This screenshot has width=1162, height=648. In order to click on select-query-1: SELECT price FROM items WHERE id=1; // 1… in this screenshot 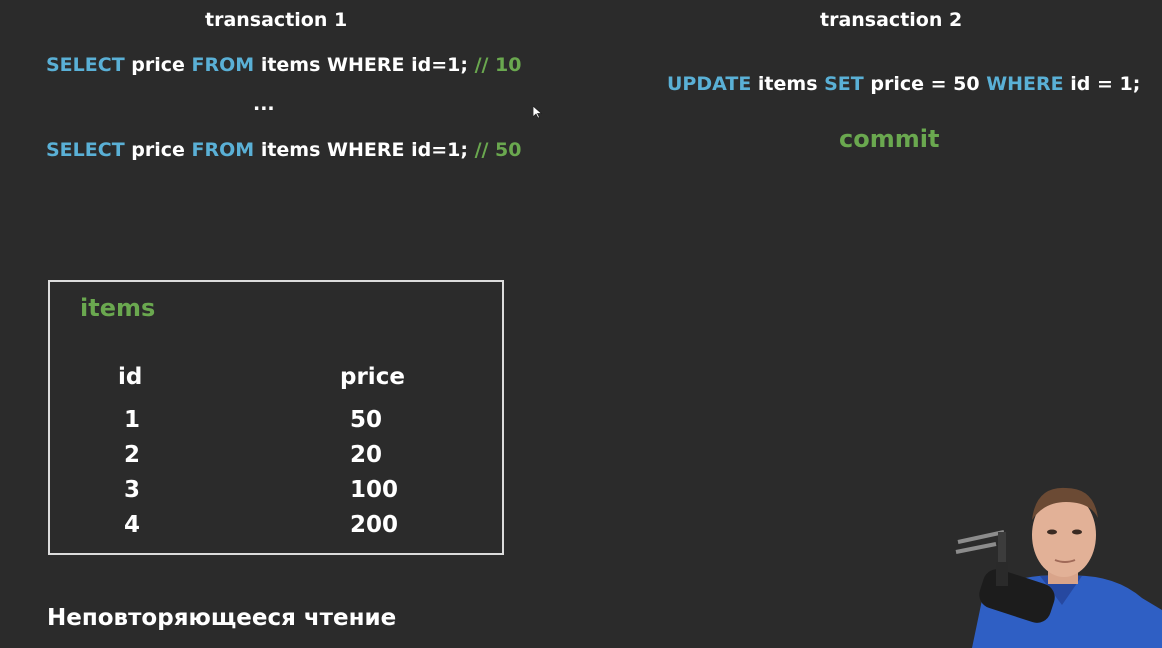, I will do `click(284, 65)`.